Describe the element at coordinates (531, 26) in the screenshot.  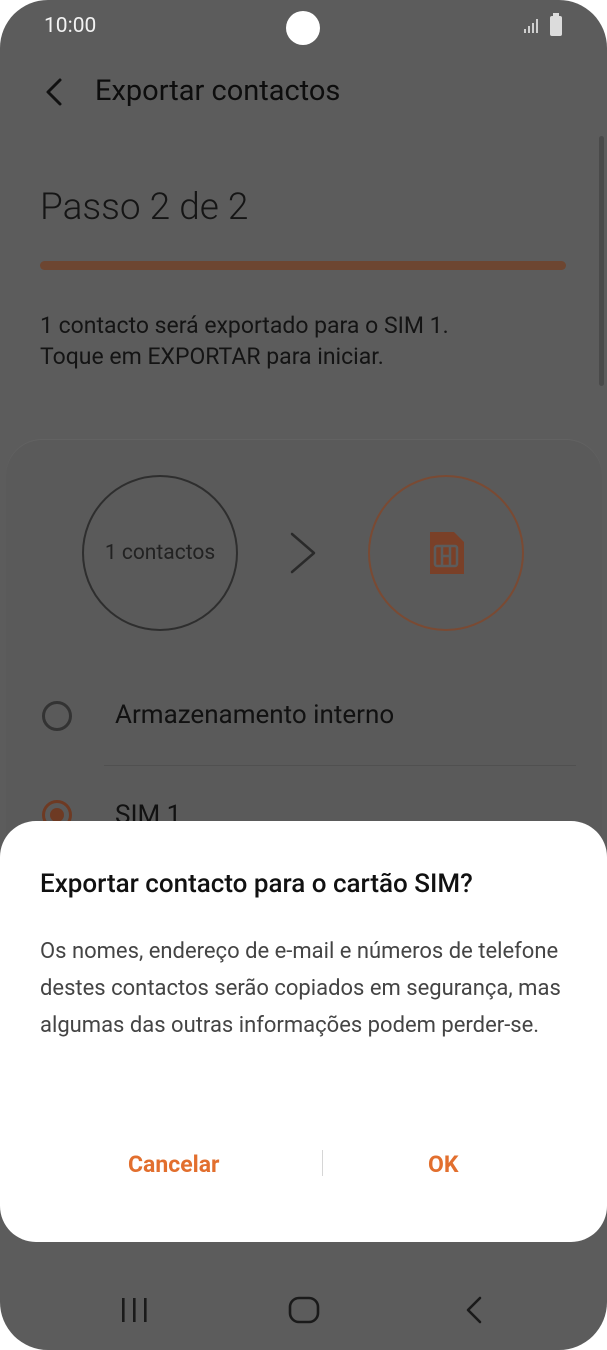
I see `signal-icon` at that location.